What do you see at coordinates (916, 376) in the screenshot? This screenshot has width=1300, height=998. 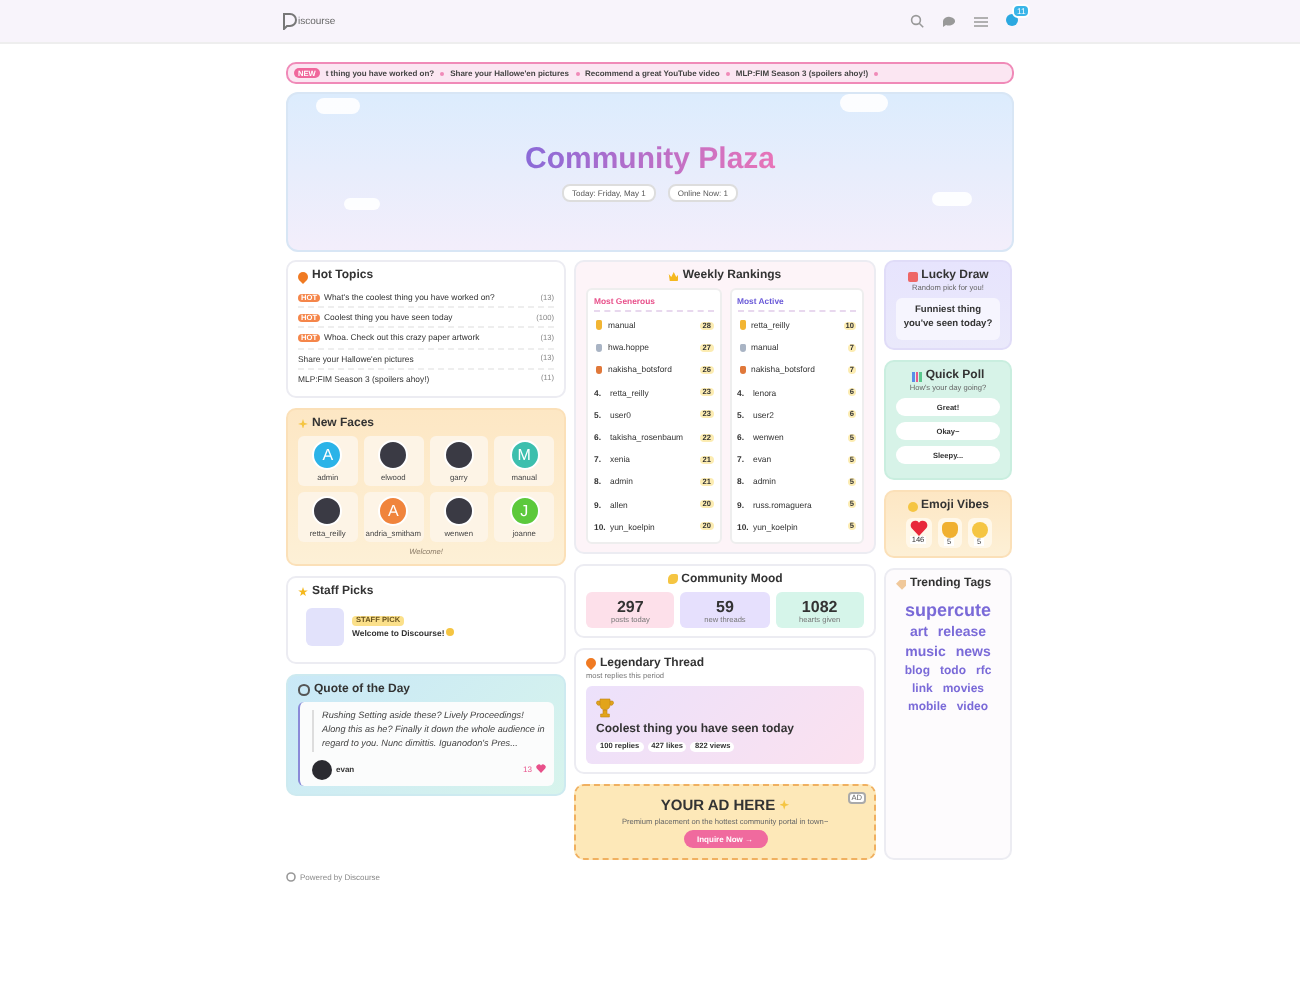 I see `bar-chart-icon` at bounding box center [916, 376].